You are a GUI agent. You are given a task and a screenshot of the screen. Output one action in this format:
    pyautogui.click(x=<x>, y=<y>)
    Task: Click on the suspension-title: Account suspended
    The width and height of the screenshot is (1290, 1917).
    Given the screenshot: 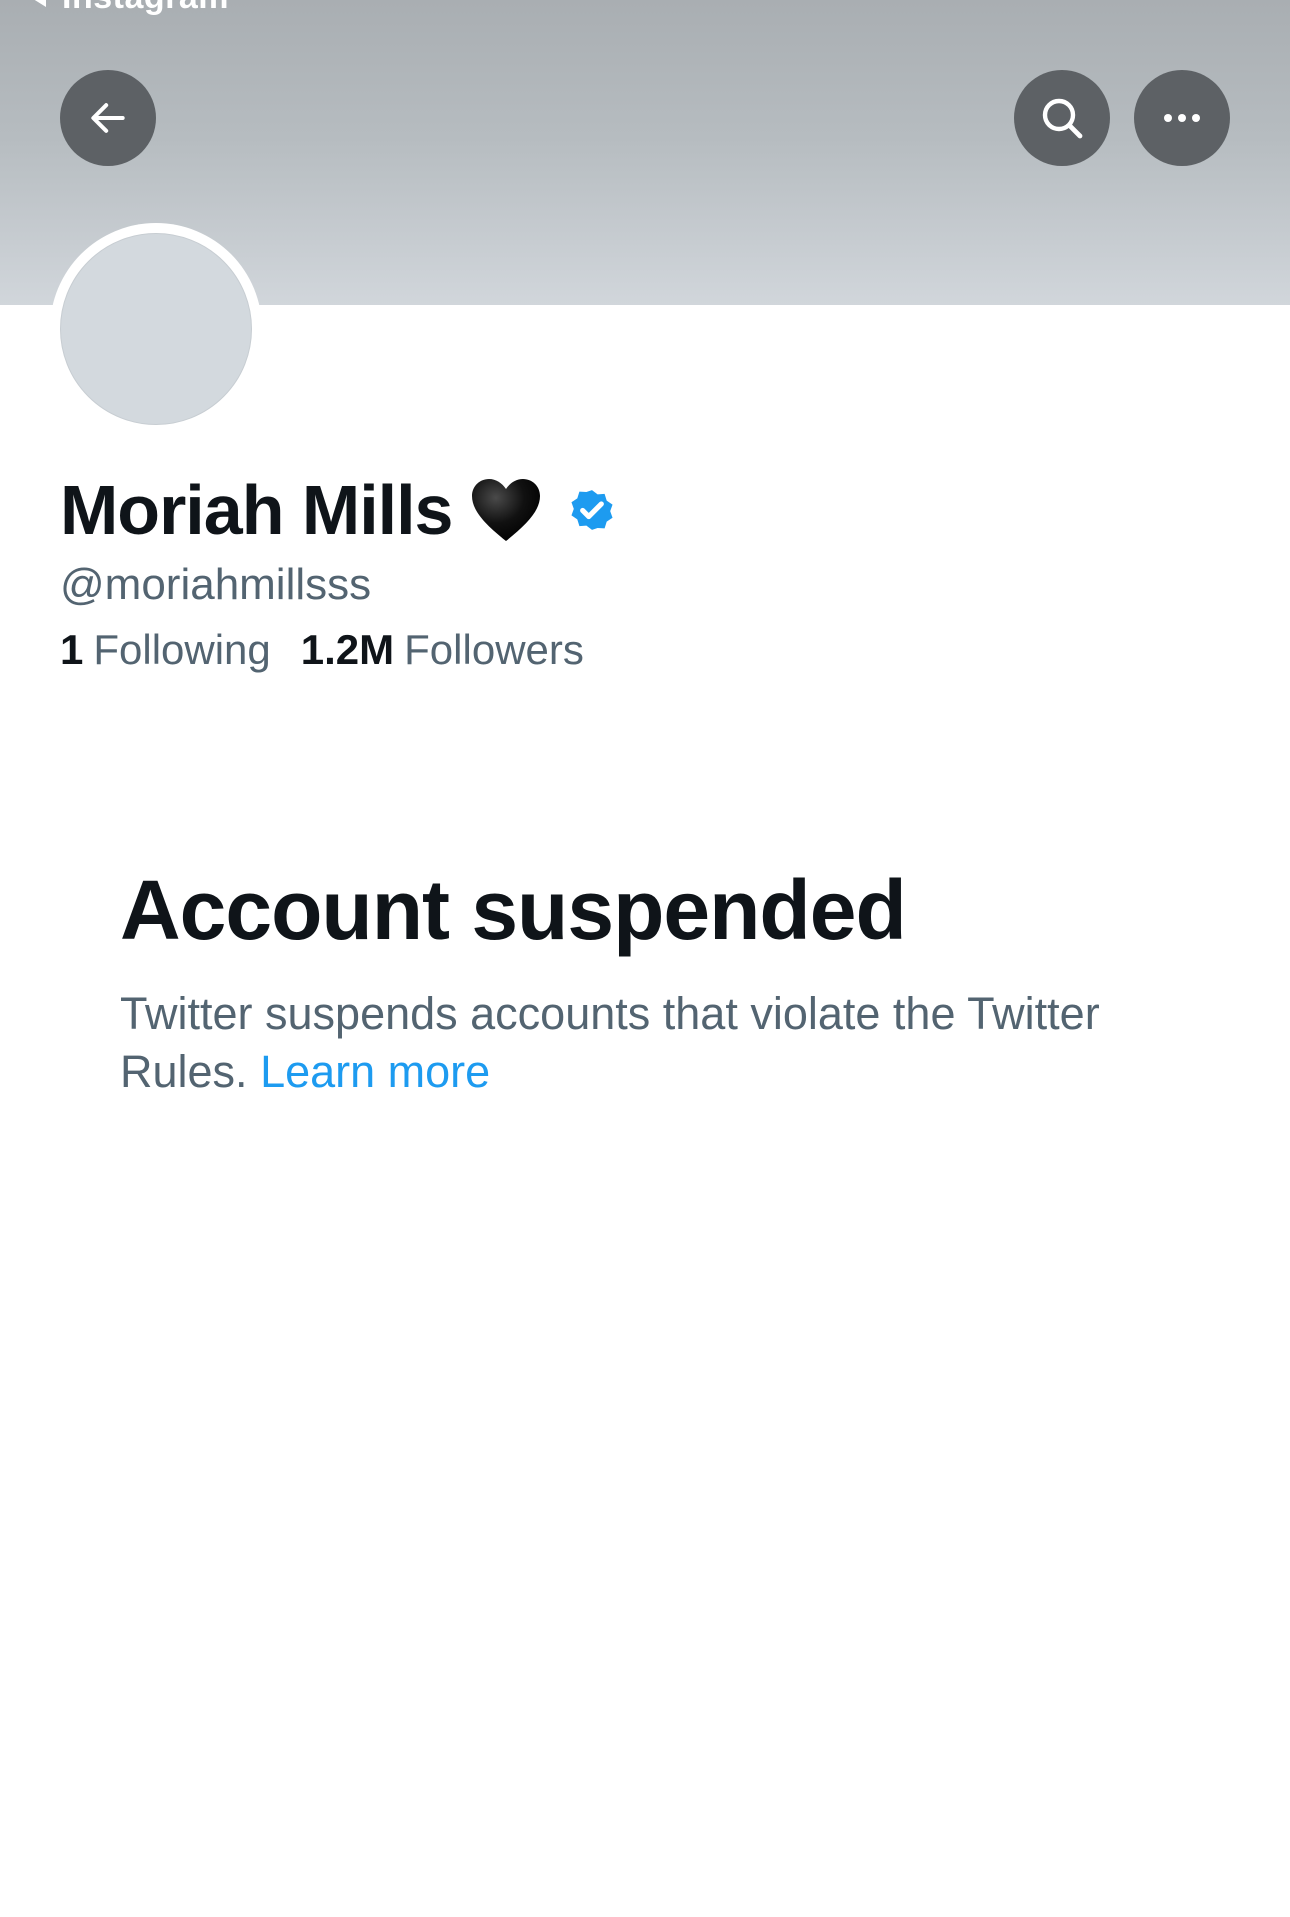 What is the action you would take?
    pyautogui.click(x=513, y=910)
    